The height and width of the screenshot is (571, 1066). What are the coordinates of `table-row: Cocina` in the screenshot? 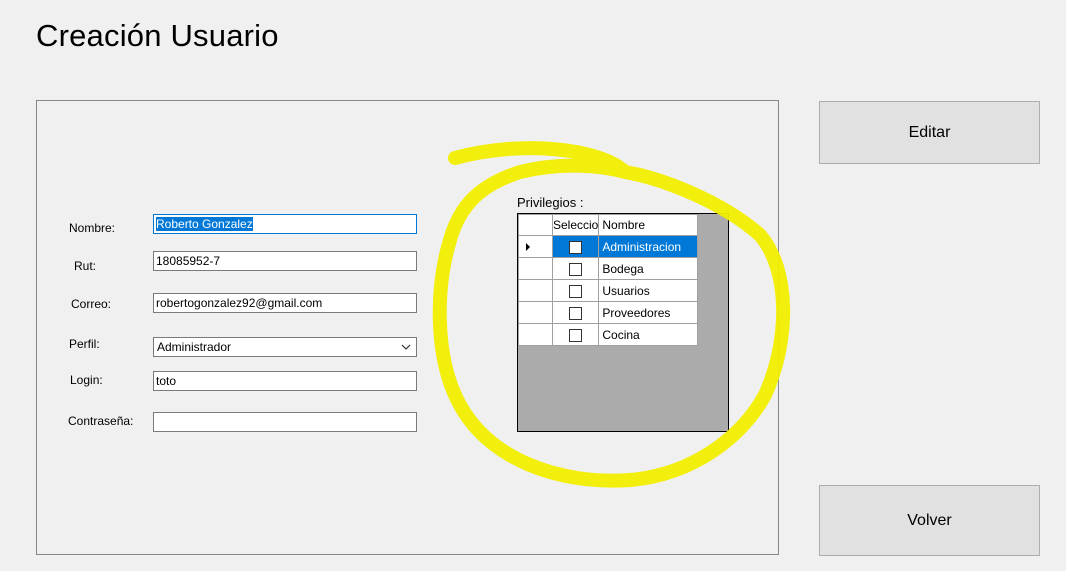 It's located at (608, 334).